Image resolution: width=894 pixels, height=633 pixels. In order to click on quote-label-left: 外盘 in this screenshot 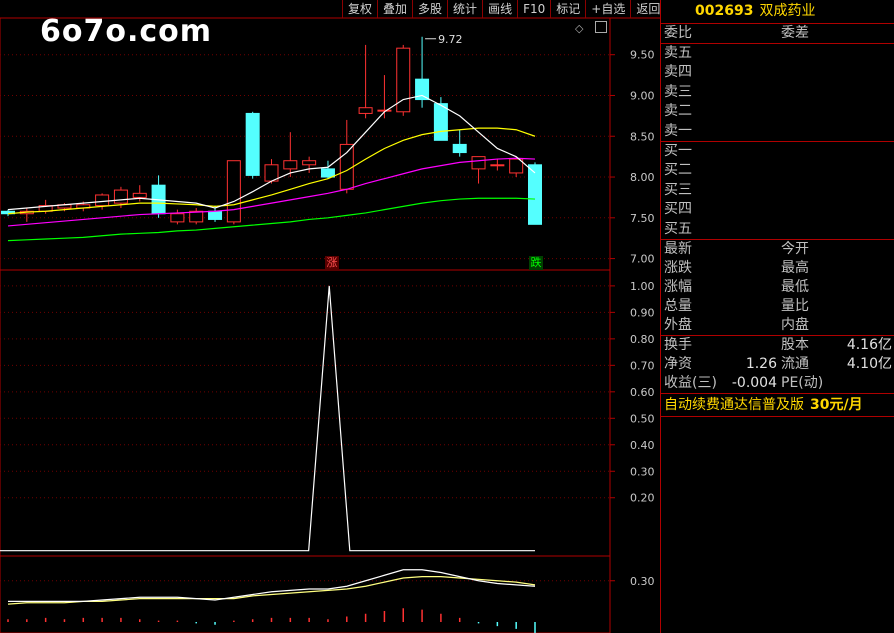, I will do `click(678, 324)`.